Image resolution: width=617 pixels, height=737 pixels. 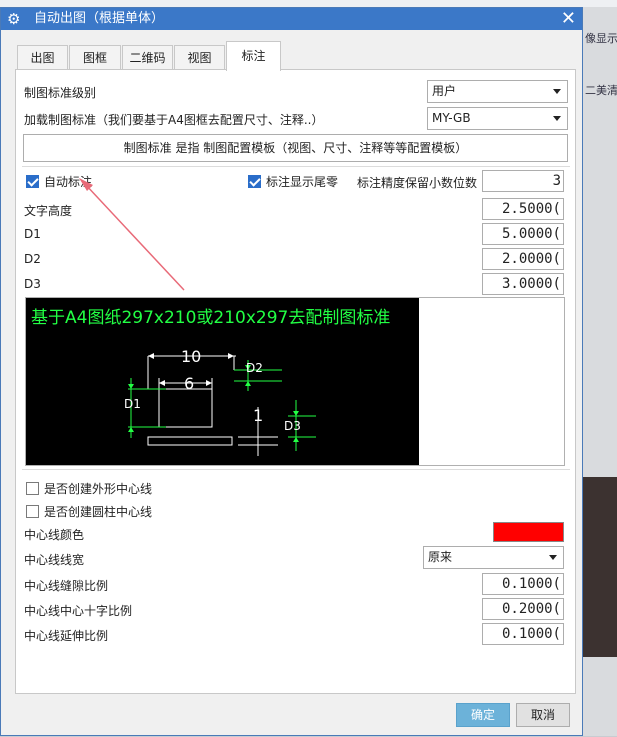 I want to click on gear-icon: ⚙, so click(x=14, y=19).